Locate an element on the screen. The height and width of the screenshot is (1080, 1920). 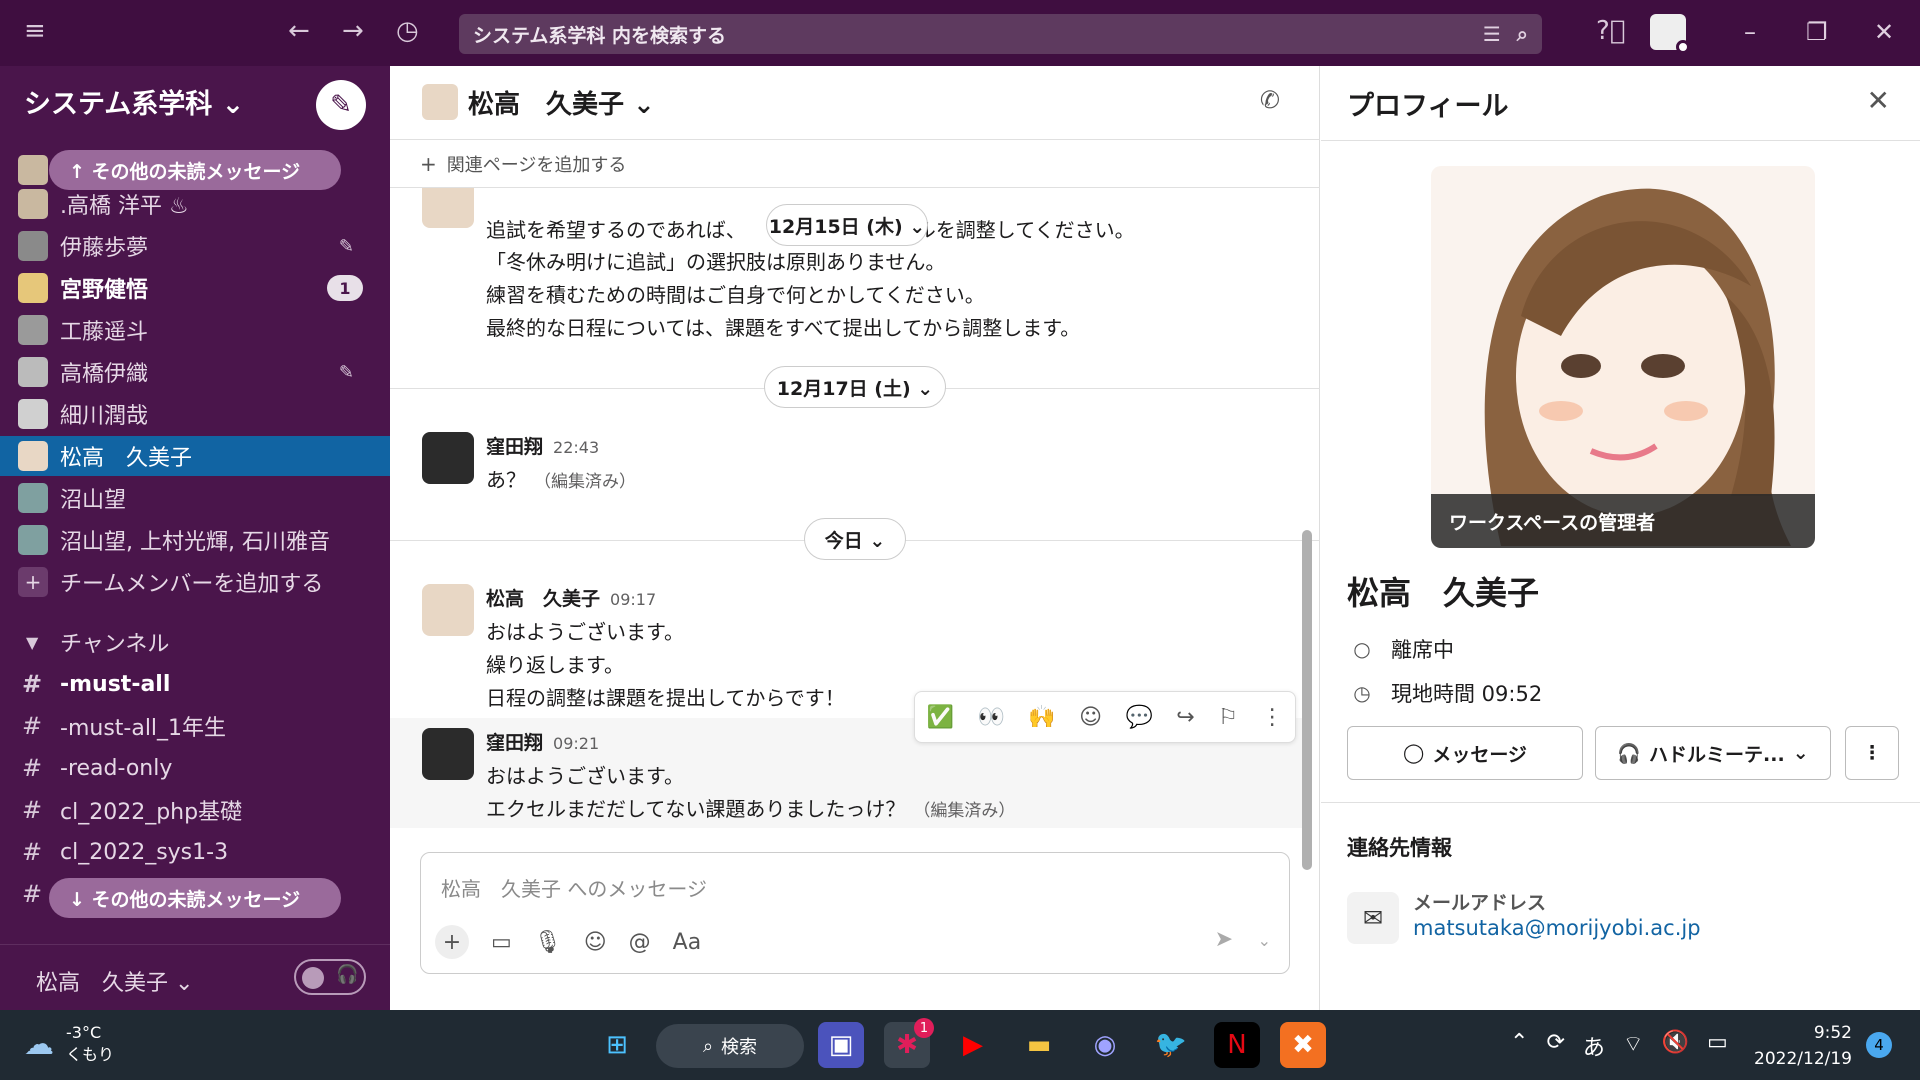
portrait-illustration is located at coordinates (1637, 367).